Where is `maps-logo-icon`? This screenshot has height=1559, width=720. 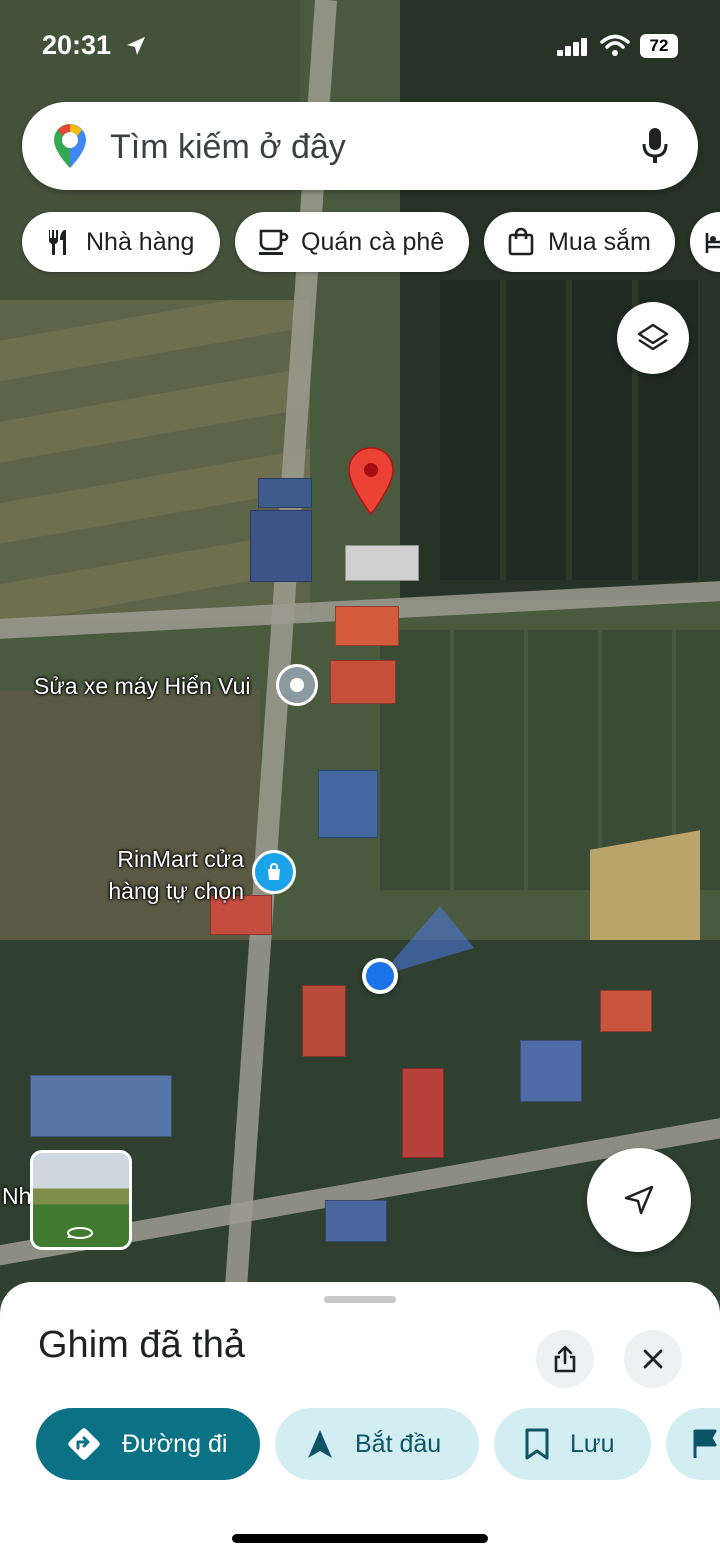 maps-logo-icon is located at coordinates (70, 146).